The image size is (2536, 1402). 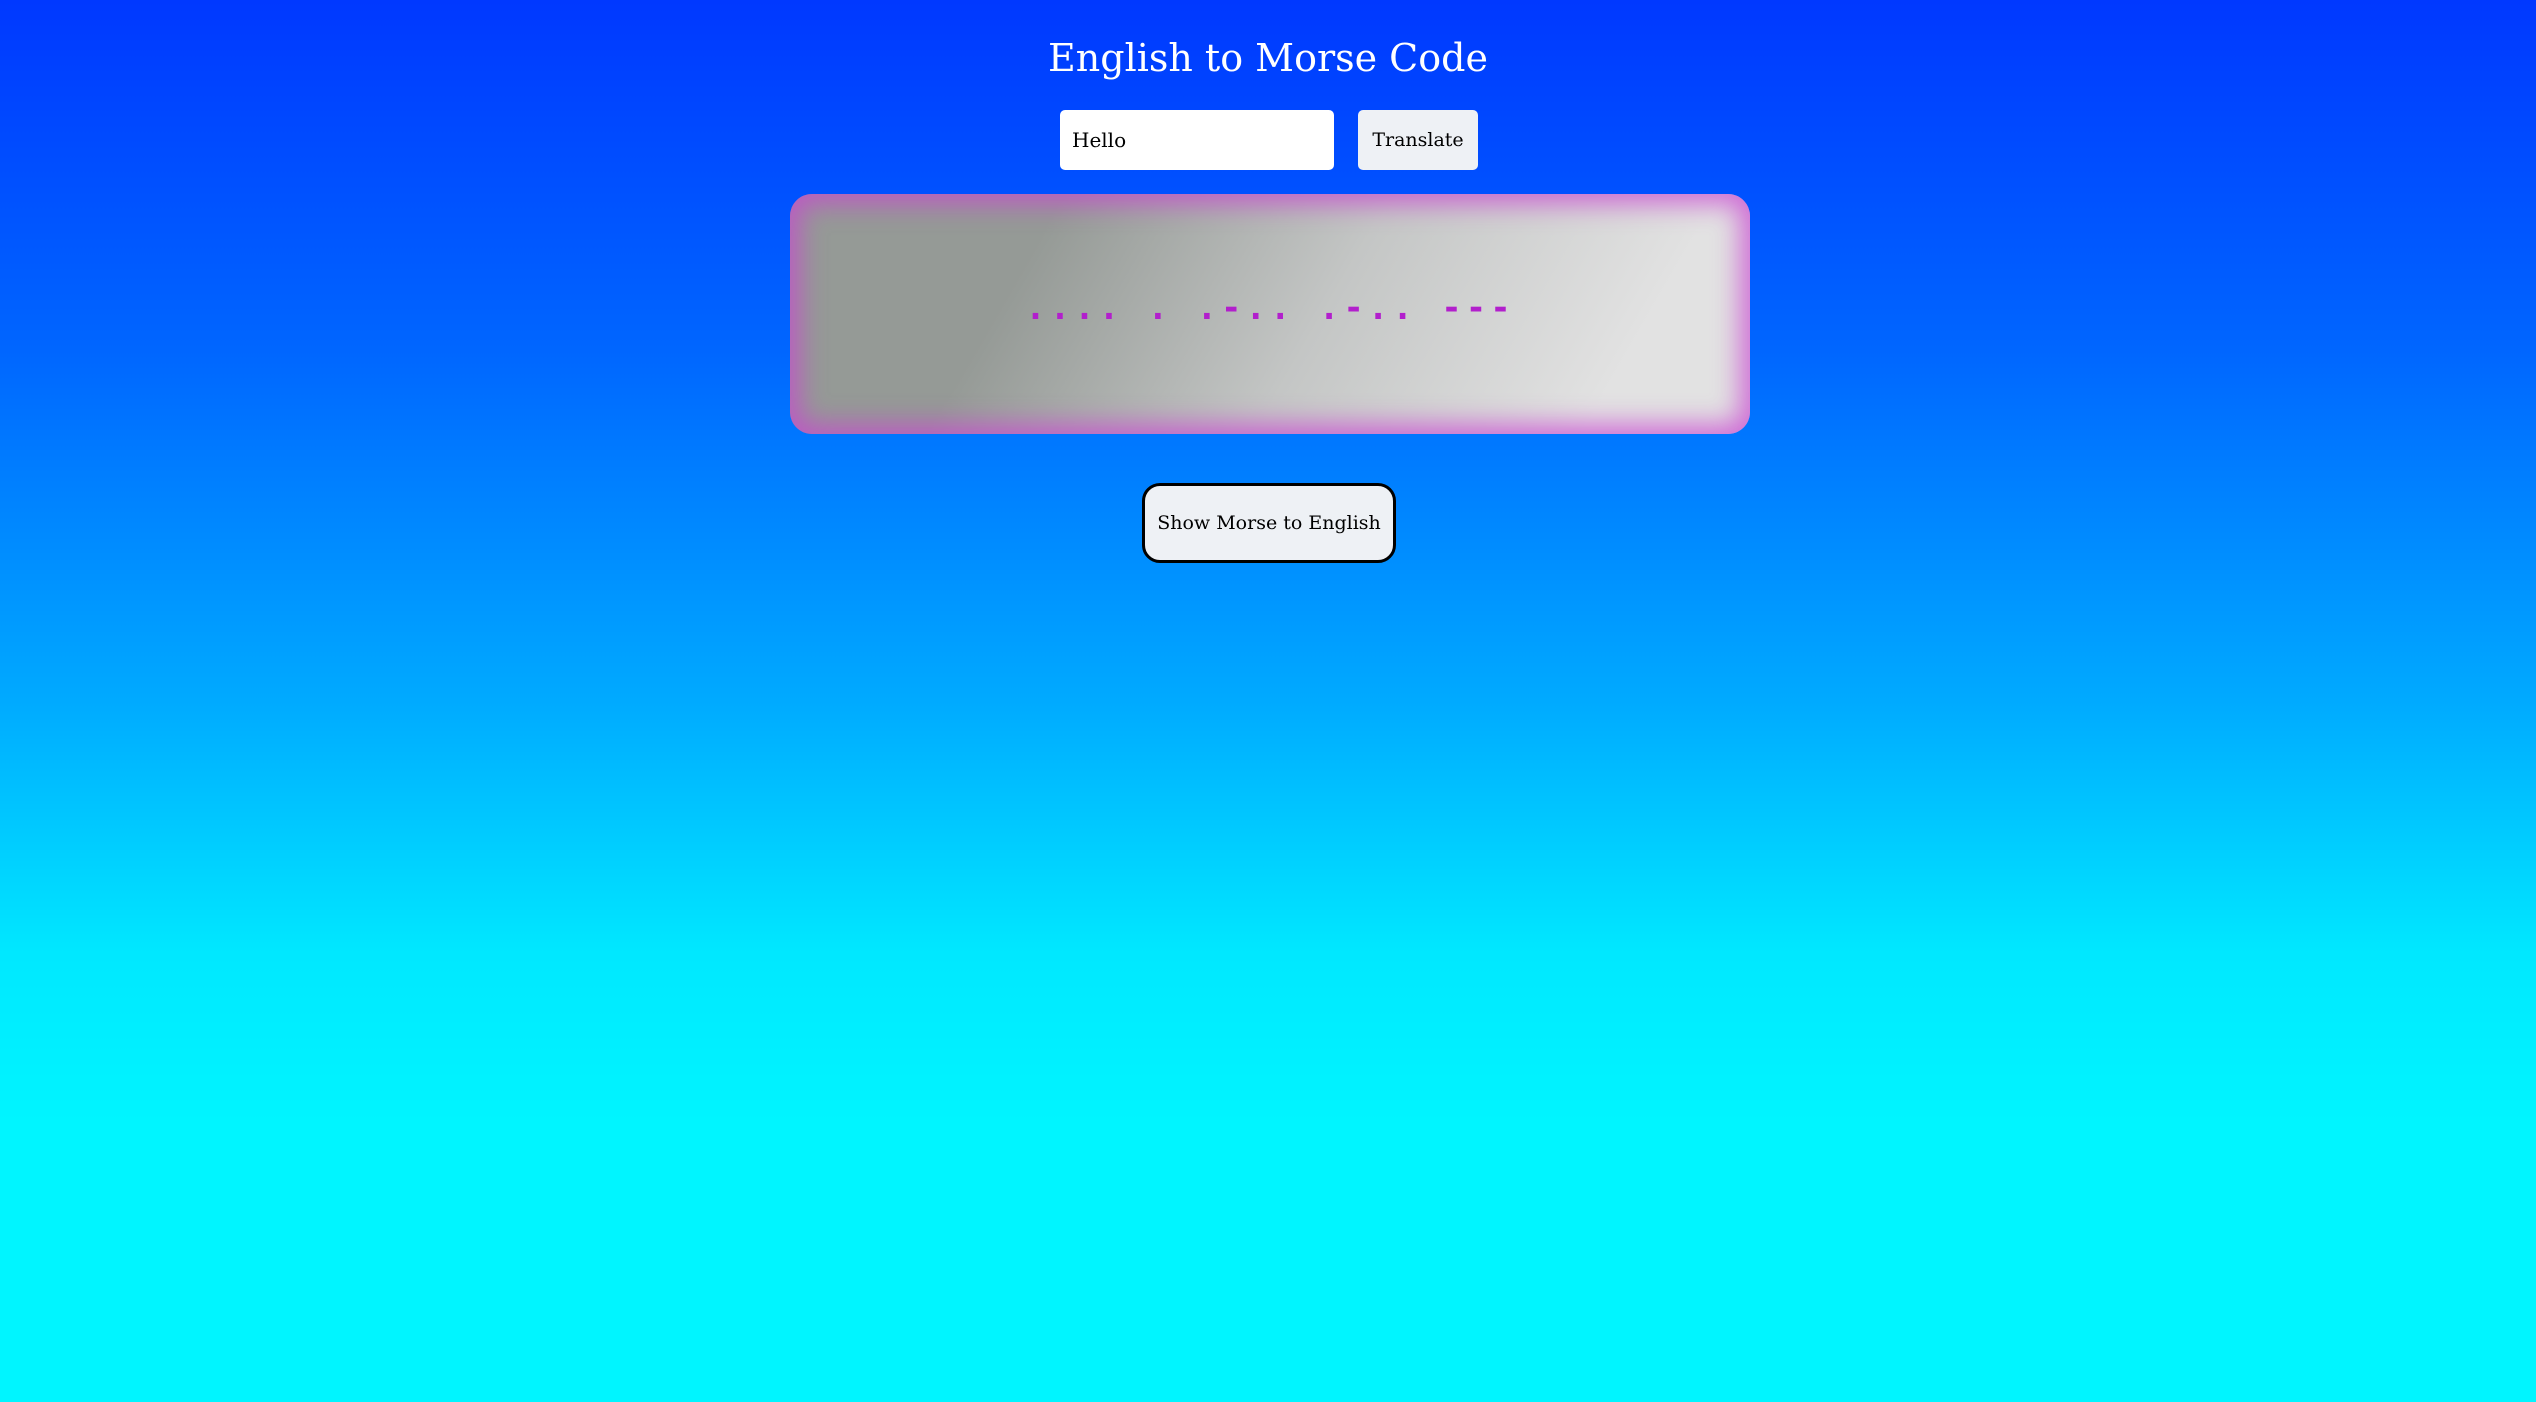 I want to click on morse-output-panel: .... . .-.. .-.. ---, so click(x=1270, y=314).